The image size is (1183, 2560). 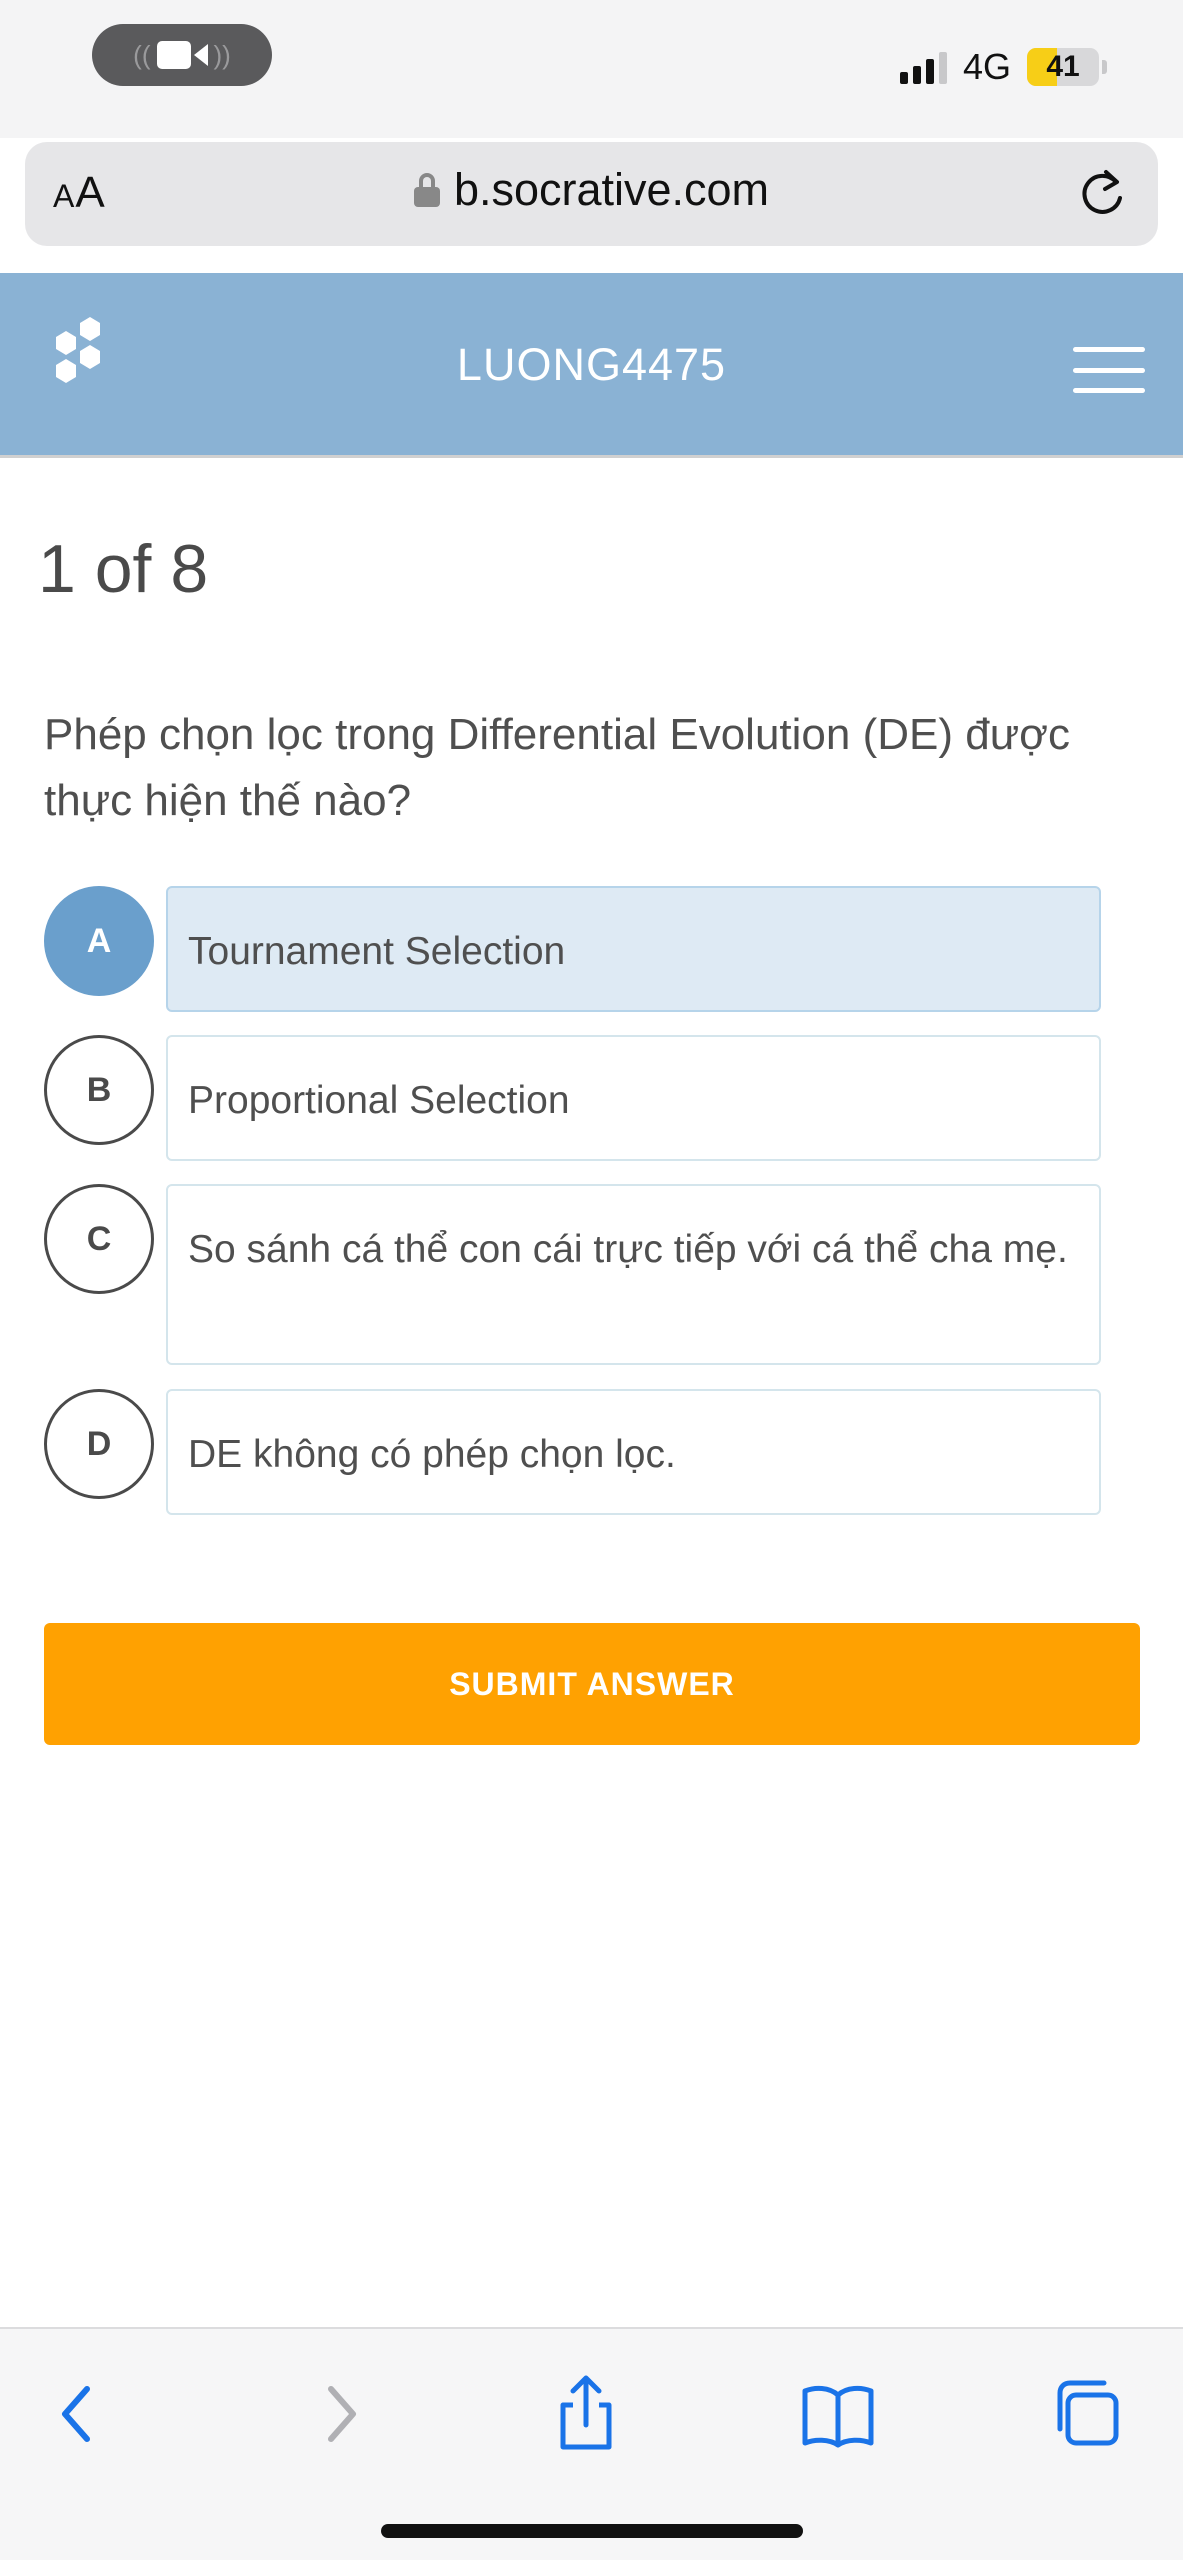 I want to click on address-bar: AA b.socrative.com, so click(x=591, y=194).